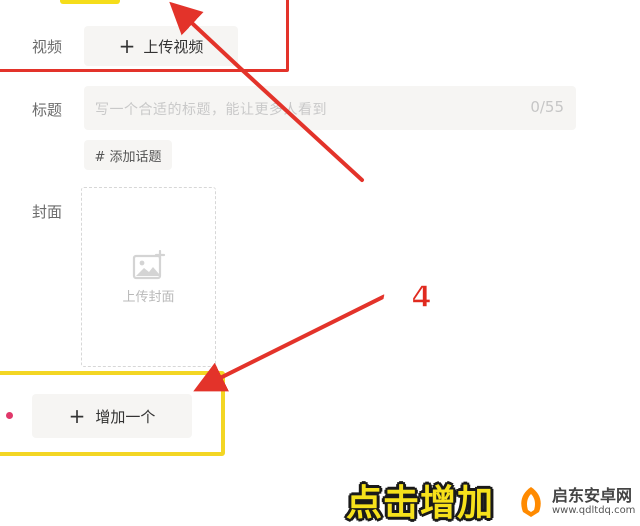 Image resolution: width=640 pixels, height=526 pixels. I want to click on tutorial-caption: 点击增加, so click(420, 503).